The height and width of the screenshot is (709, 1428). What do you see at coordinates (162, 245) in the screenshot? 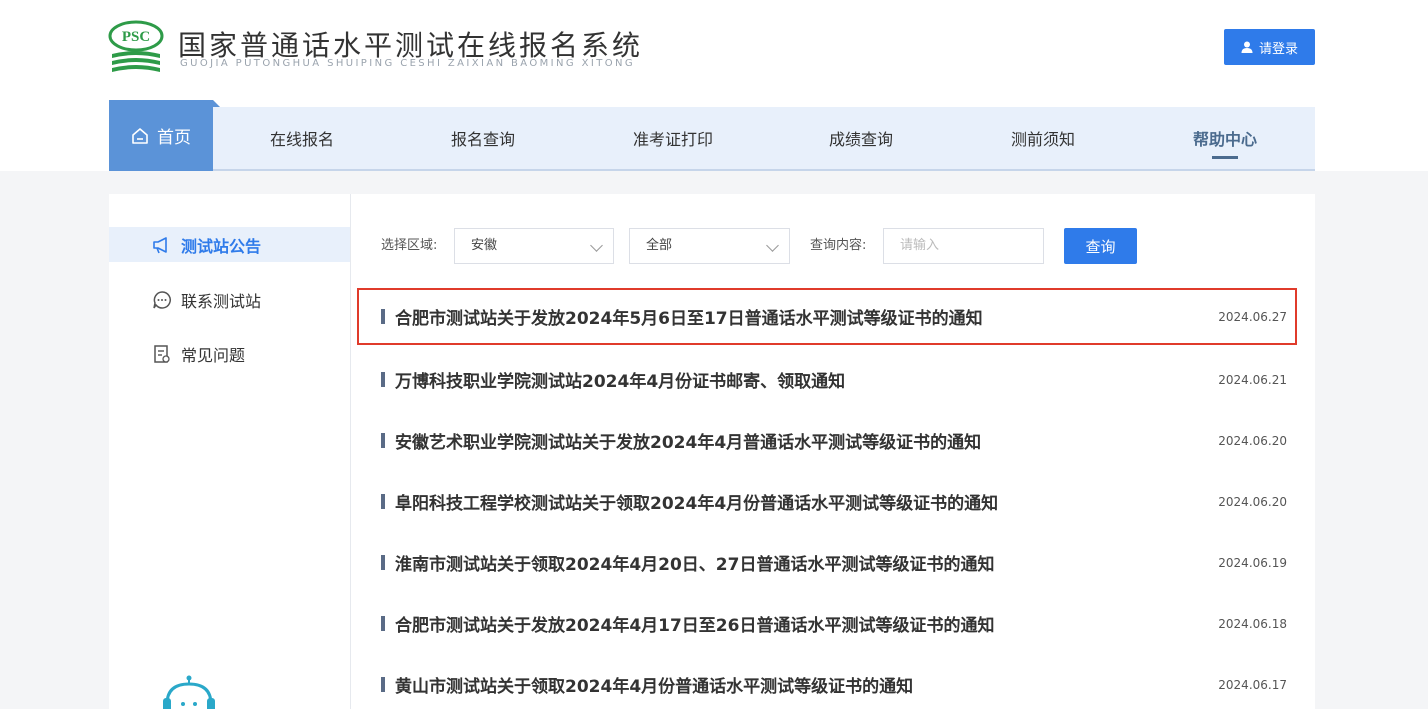
I see `megaphone-icon` at bounding box center [162, 245].